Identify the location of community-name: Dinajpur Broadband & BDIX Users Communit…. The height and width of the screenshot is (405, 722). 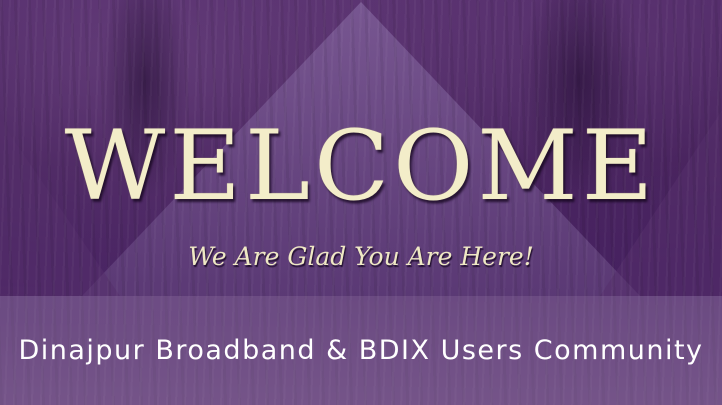
(361, 350).